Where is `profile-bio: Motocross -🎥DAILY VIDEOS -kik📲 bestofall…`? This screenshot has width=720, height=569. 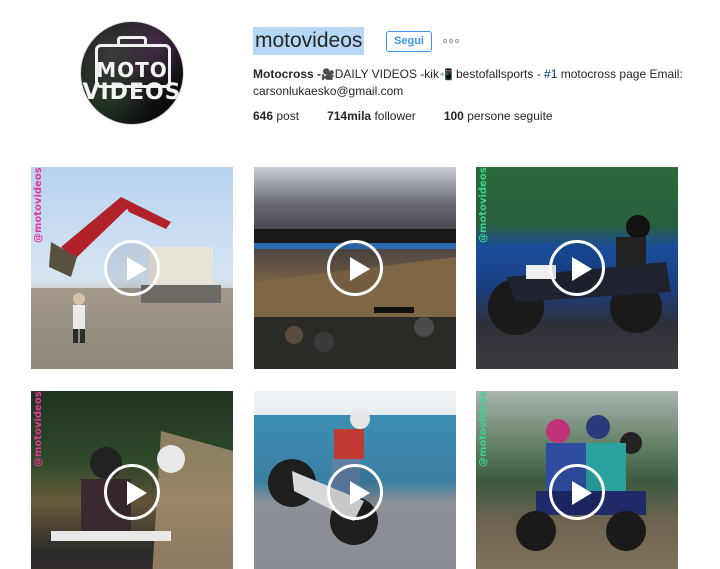 profile-bio: Motocross -🎥DAILY VIDEOS -kik📲 bestofall… is located at coordinates (478, 83).